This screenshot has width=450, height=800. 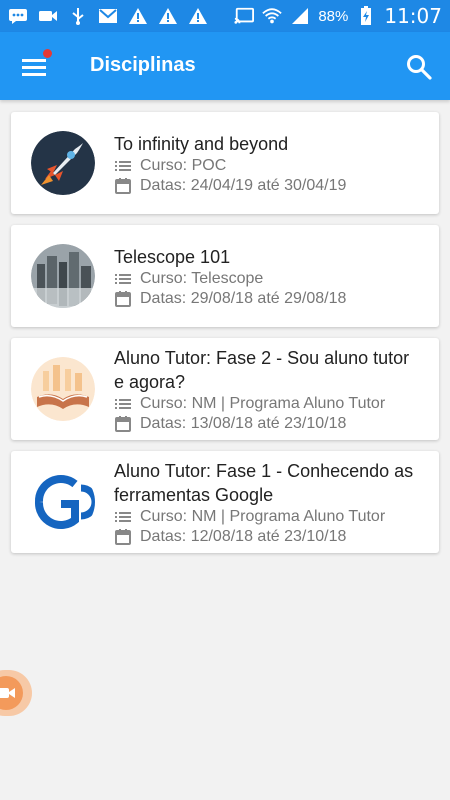 What do you see at coordinates (225, 66) in the screenshot?
I see `app-bar: Disciplinas` at bounding box center [225, 66].